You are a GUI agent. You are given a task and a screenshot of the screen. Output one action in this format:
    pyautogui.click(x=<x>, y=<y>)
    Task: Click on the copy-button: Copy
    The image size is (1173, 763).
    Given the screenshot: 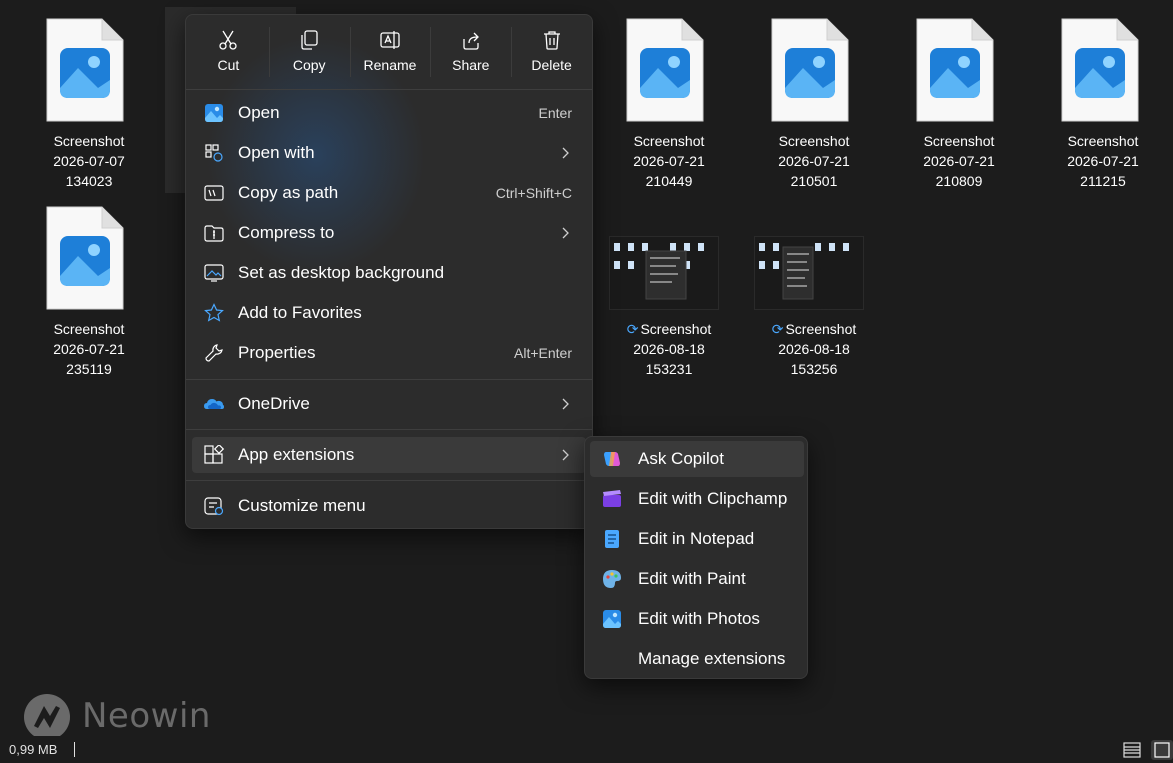 What is the action you would take?
    pyautogui.click(x=309, y=52)
    